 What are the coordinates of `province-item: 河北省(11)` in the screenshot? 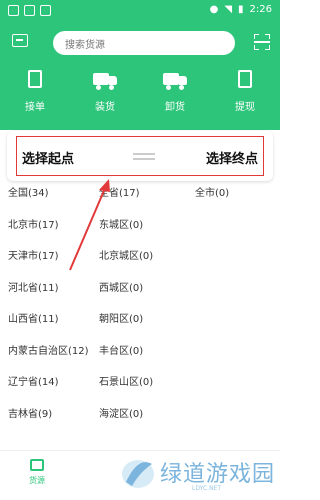 It's located at (48, 299).